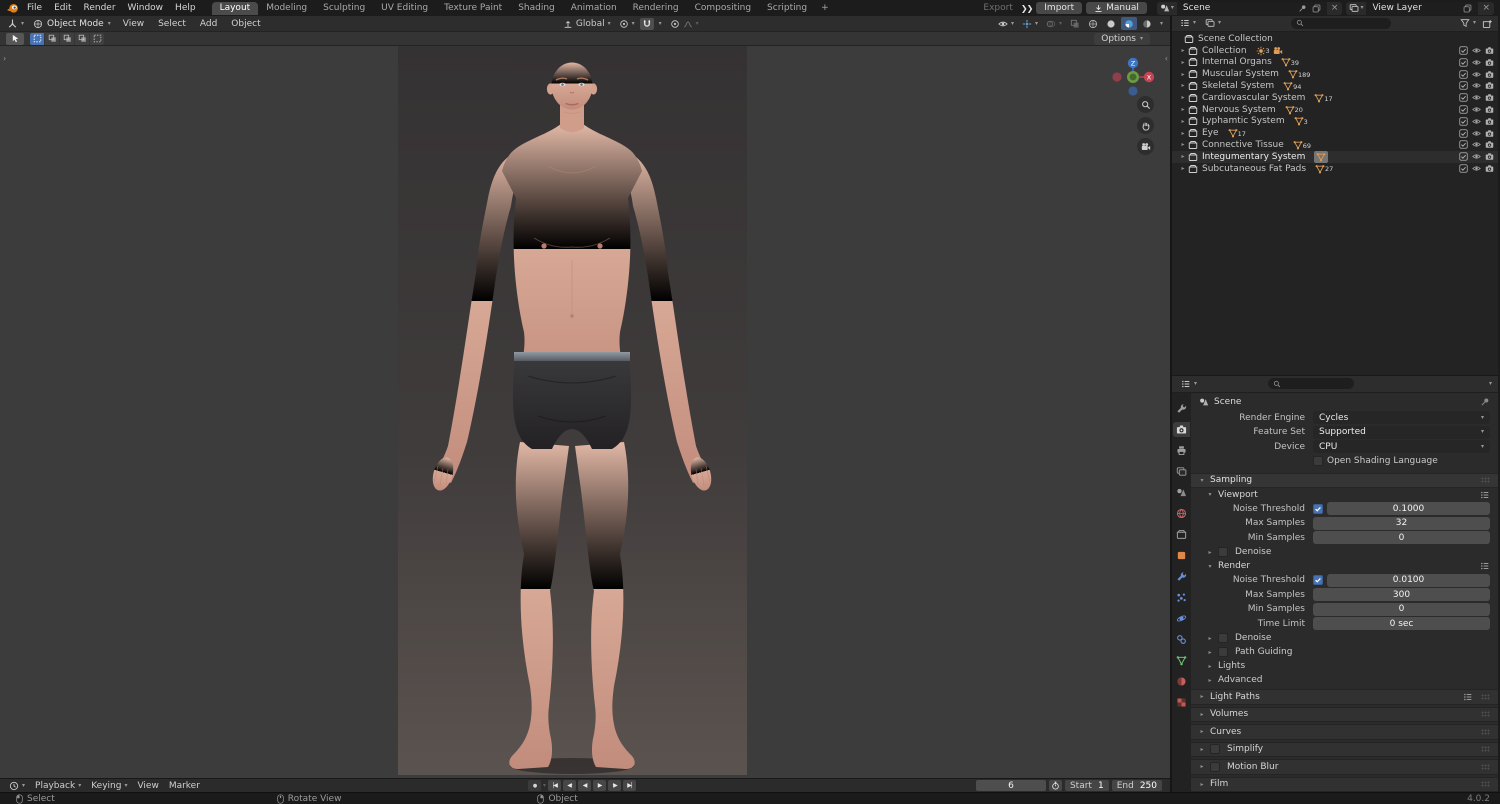  Describe the element at coordinates (1010, 785) in the screenshot. I see `current-frame-field: 6` at that location.